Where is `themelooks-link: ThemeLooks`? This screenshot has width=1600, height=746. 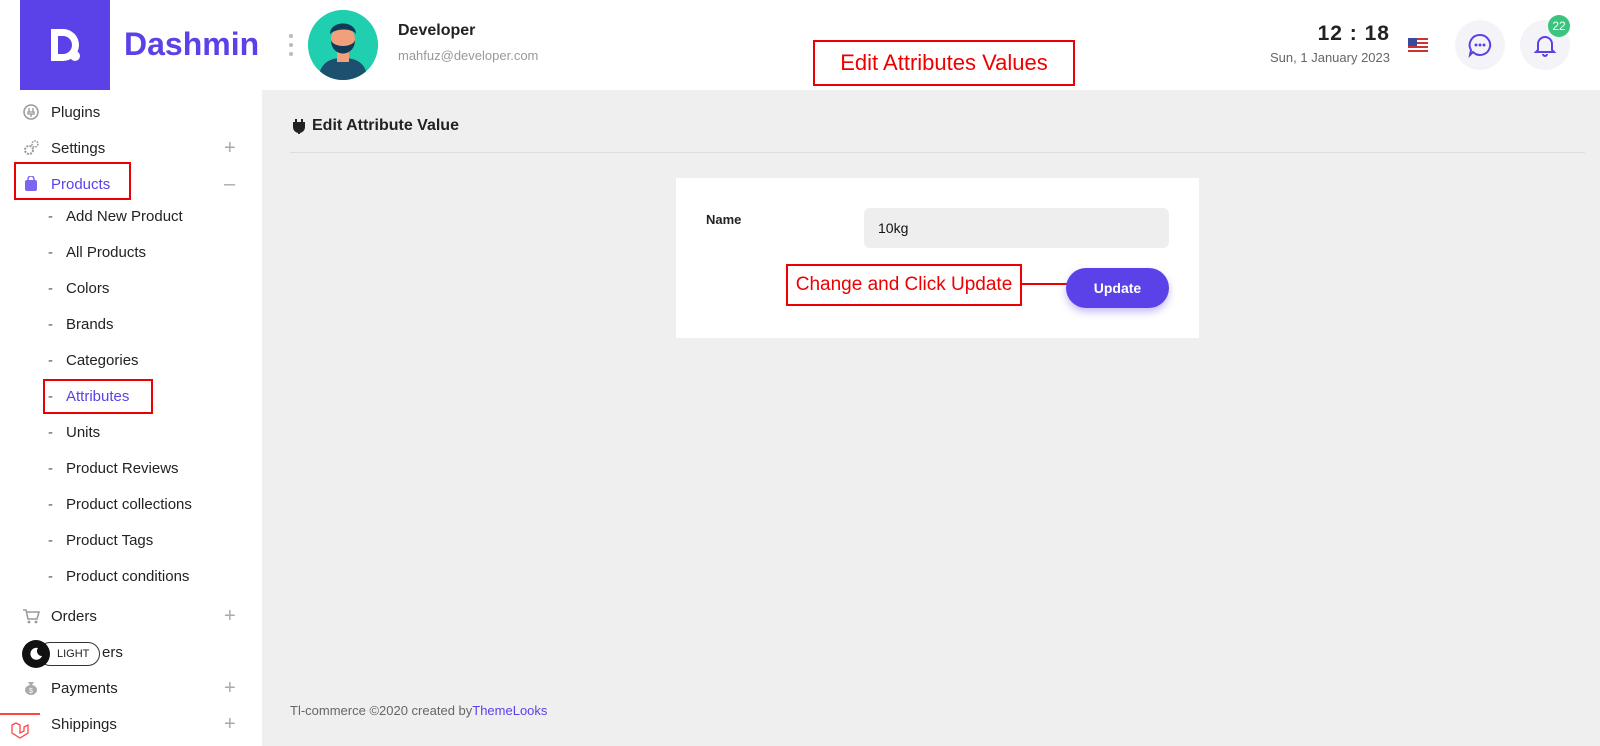
themelooks-link: ThemeLooks is located at coordinates (509, 710).